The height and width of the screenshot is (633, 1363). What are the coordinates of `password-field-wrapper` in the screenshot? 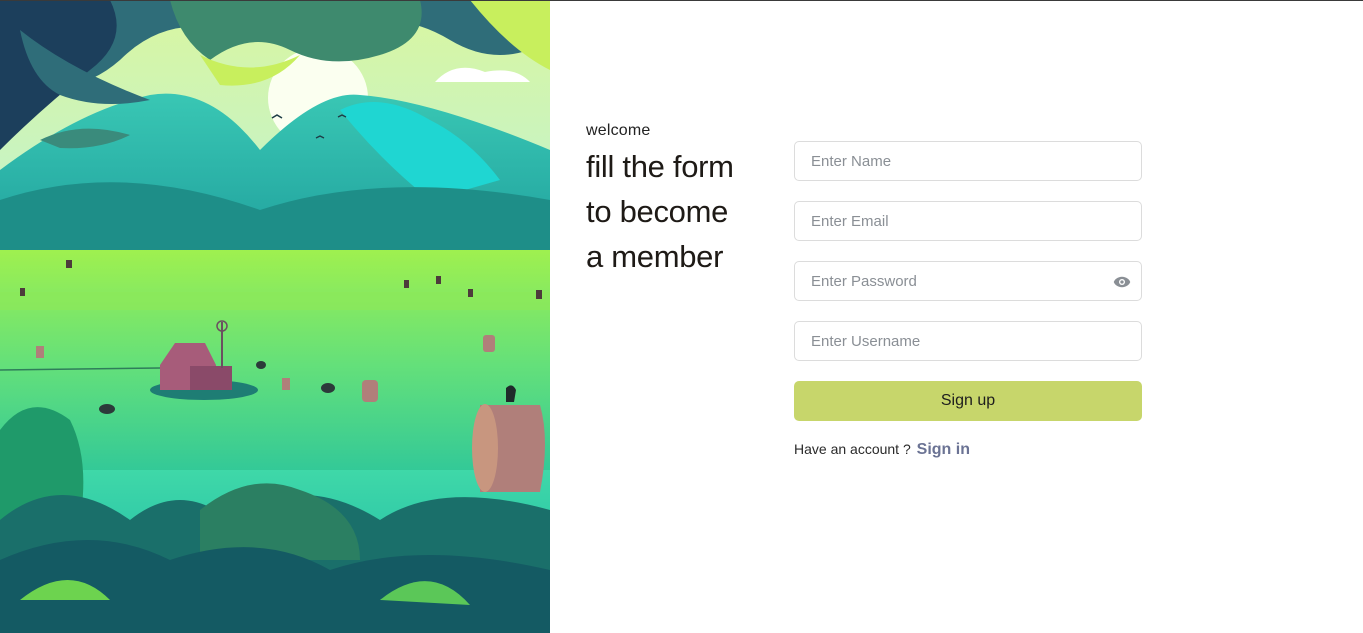 It's located at (968, 281).